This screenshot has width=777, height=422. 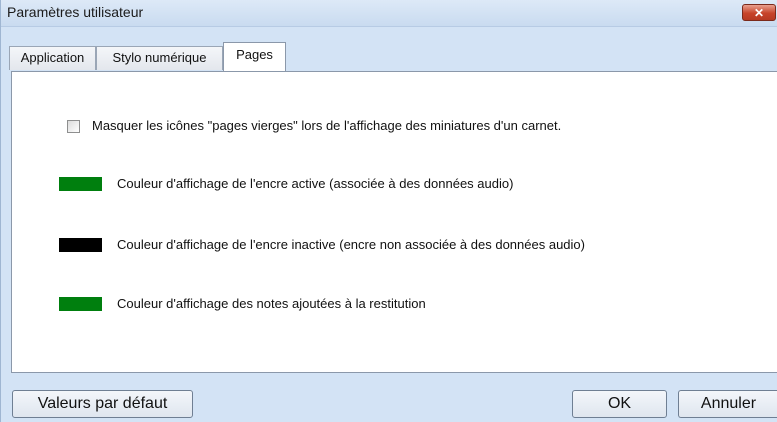 I want to click on tab-label: Pages, so click(x=254, y=54).